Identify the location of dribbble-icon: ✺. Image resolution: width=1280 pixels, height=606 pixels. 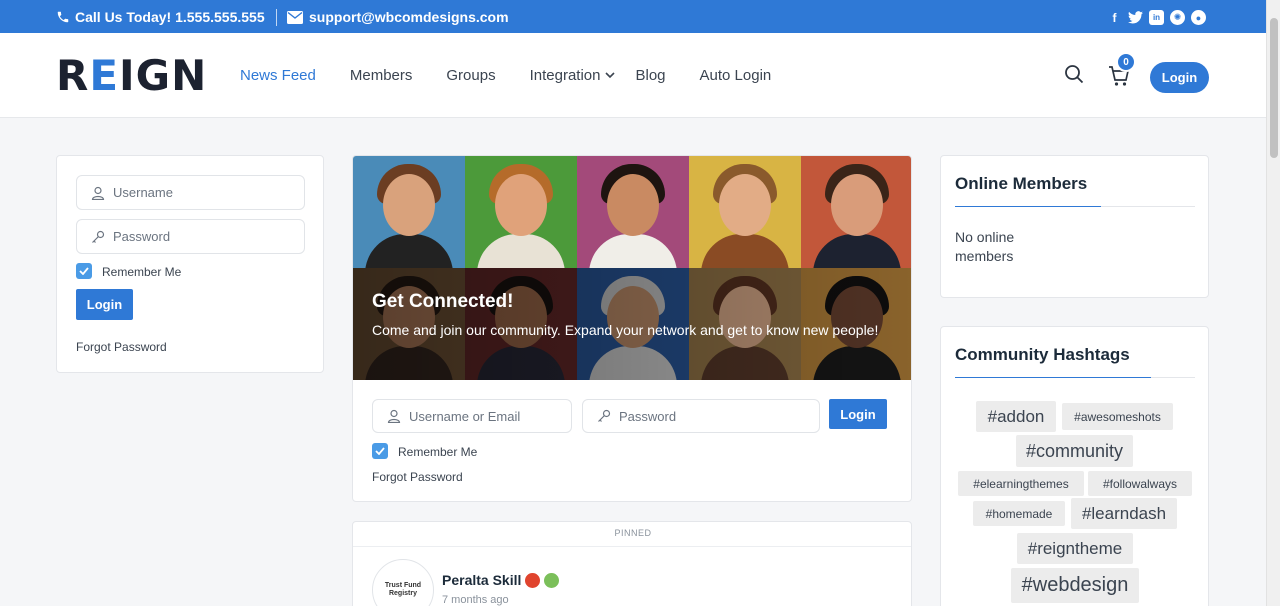
(1177, 17).